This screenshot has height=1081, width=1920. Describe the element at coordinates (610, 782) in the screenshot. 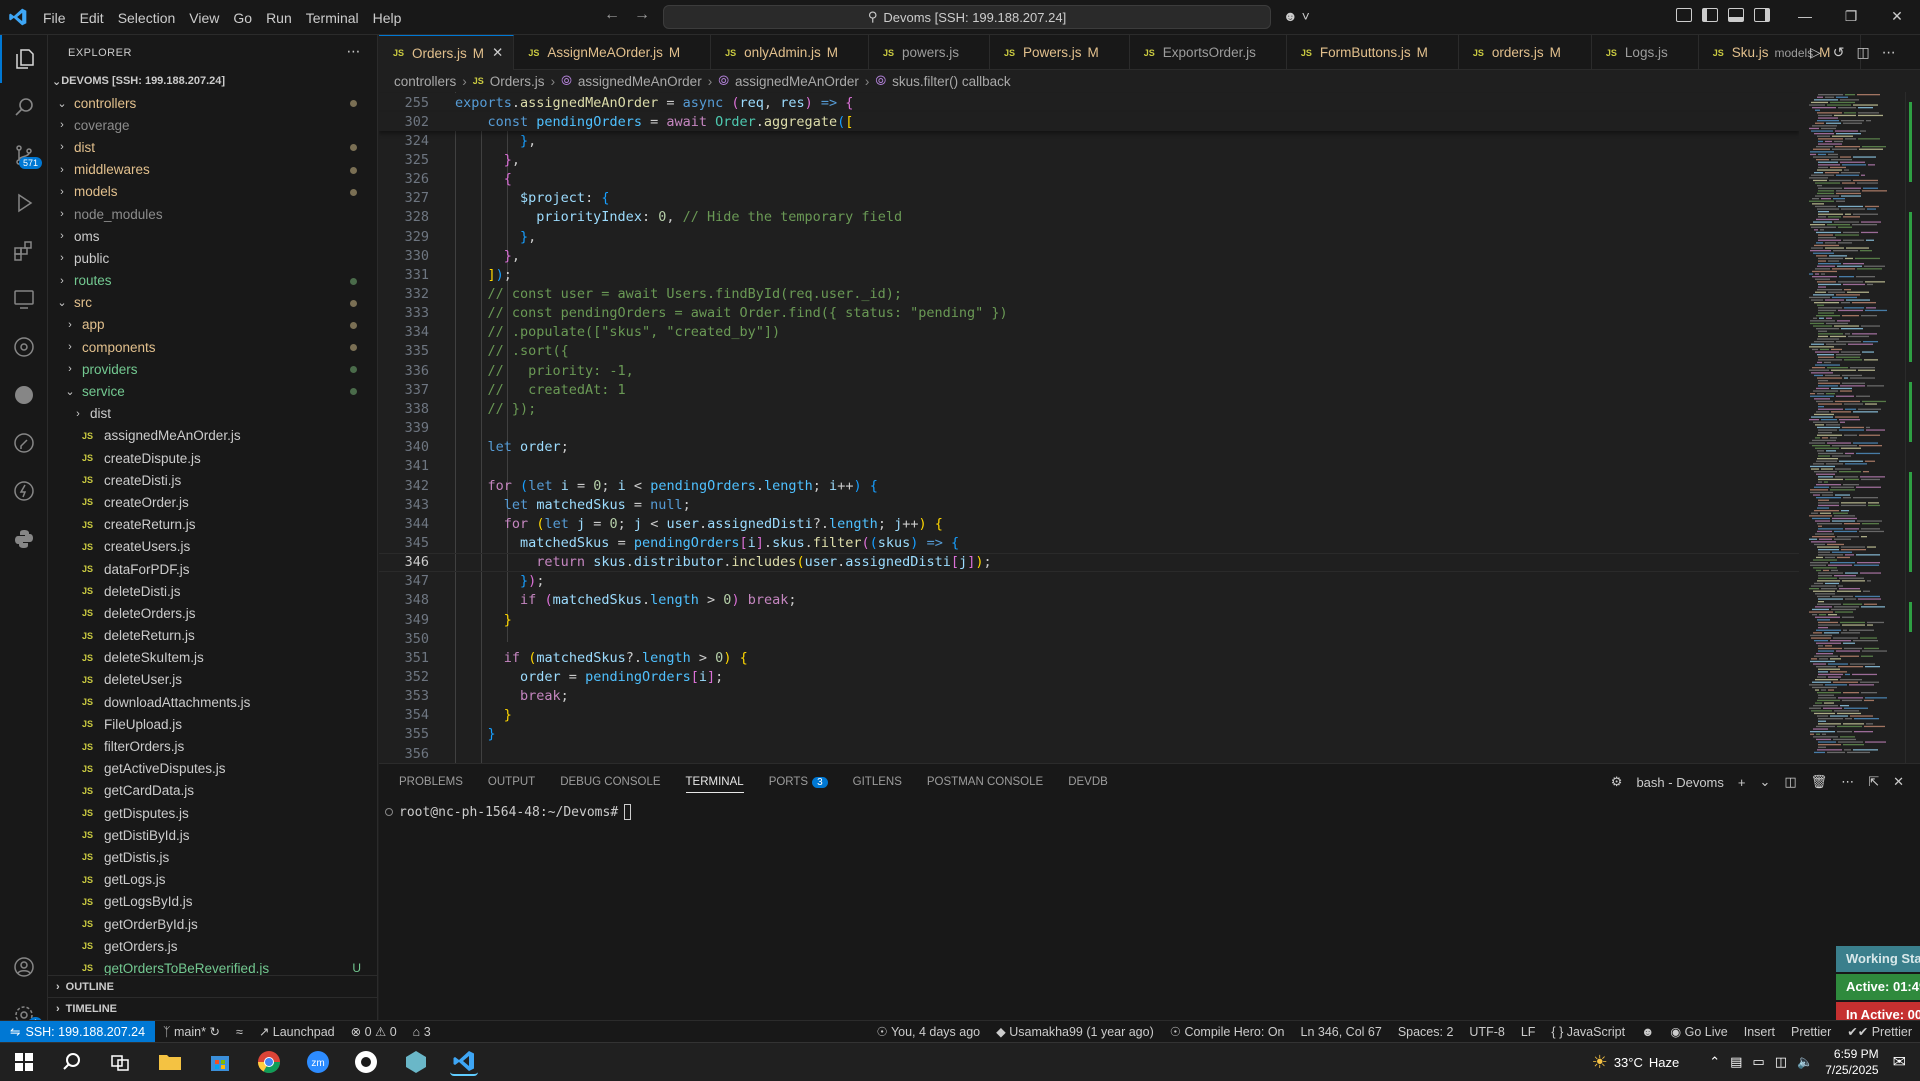

I see `panel-tab-debug-console: DEBUG CONSOLE` at that location.